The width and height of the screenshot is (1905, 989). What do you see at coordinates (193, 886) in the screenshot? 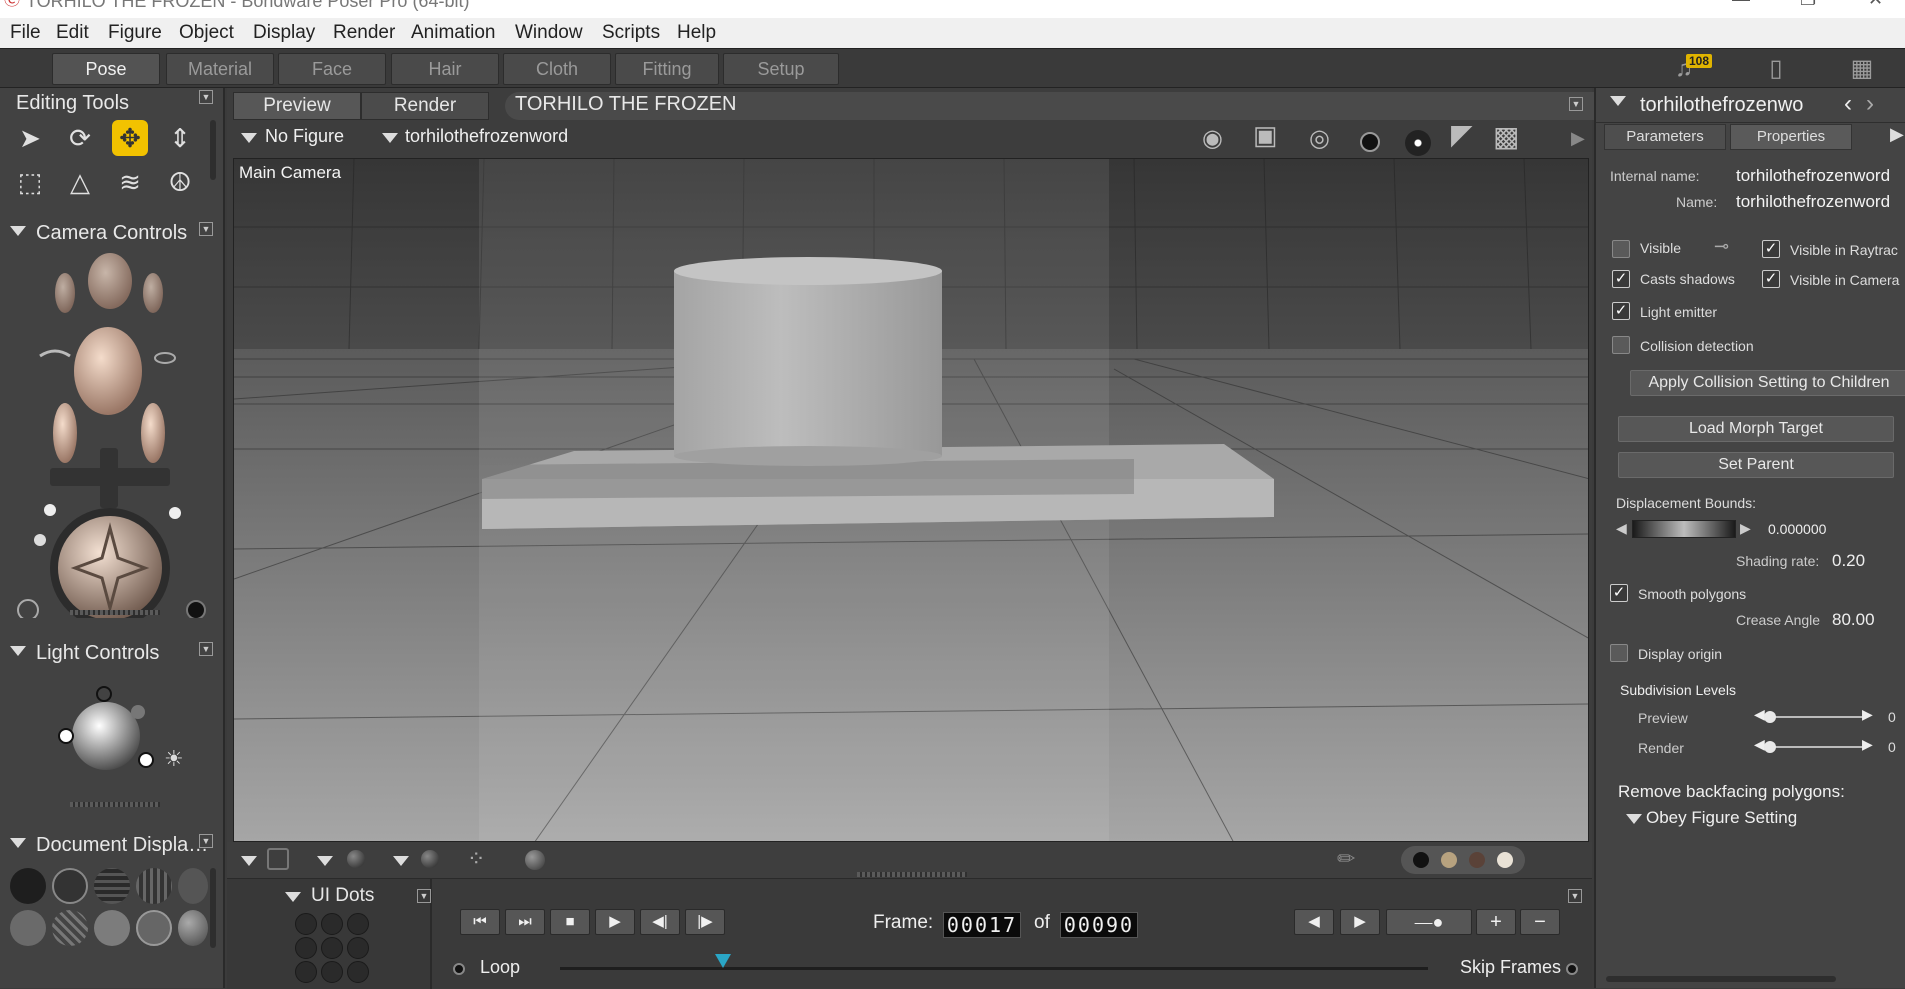
I see `display-style-lit-wireframe` at bounding box center [193, 886].